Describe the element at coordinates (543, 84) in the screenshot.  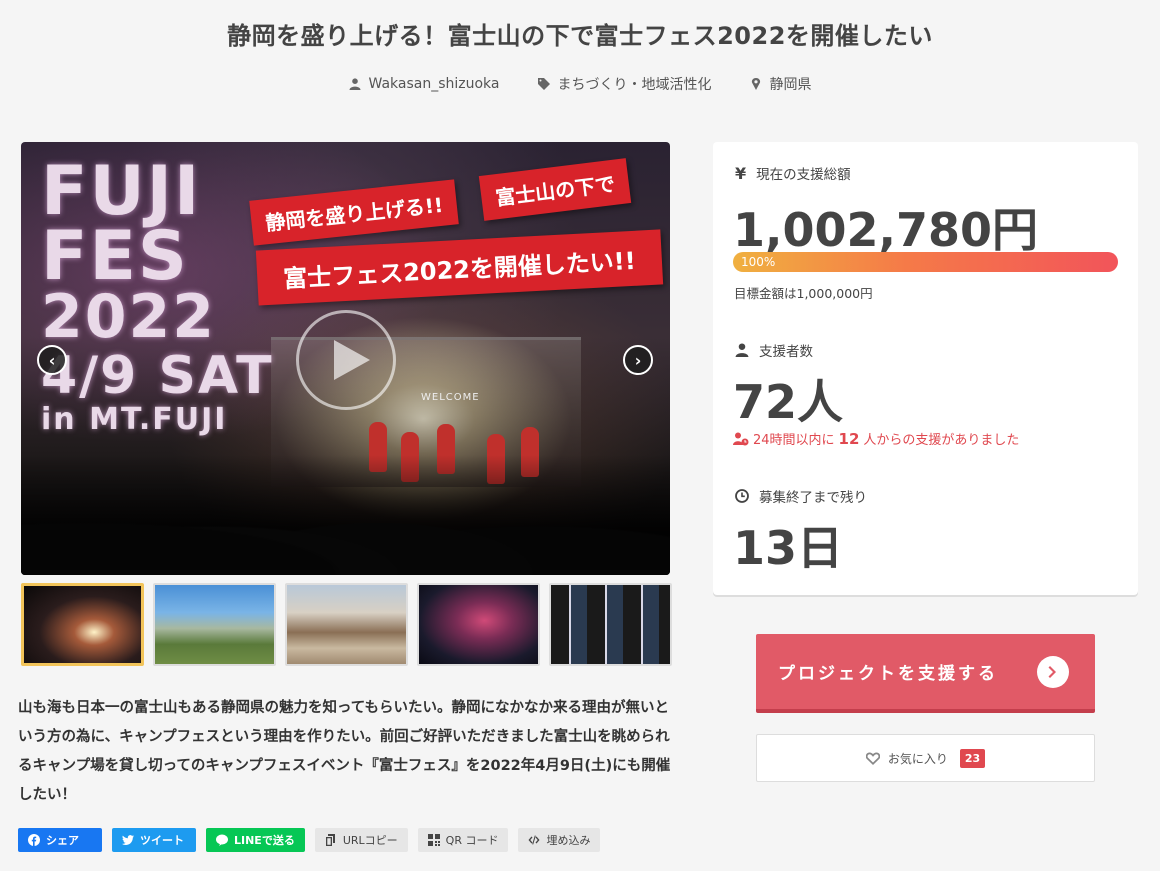
I see `tag-icon` at that location.